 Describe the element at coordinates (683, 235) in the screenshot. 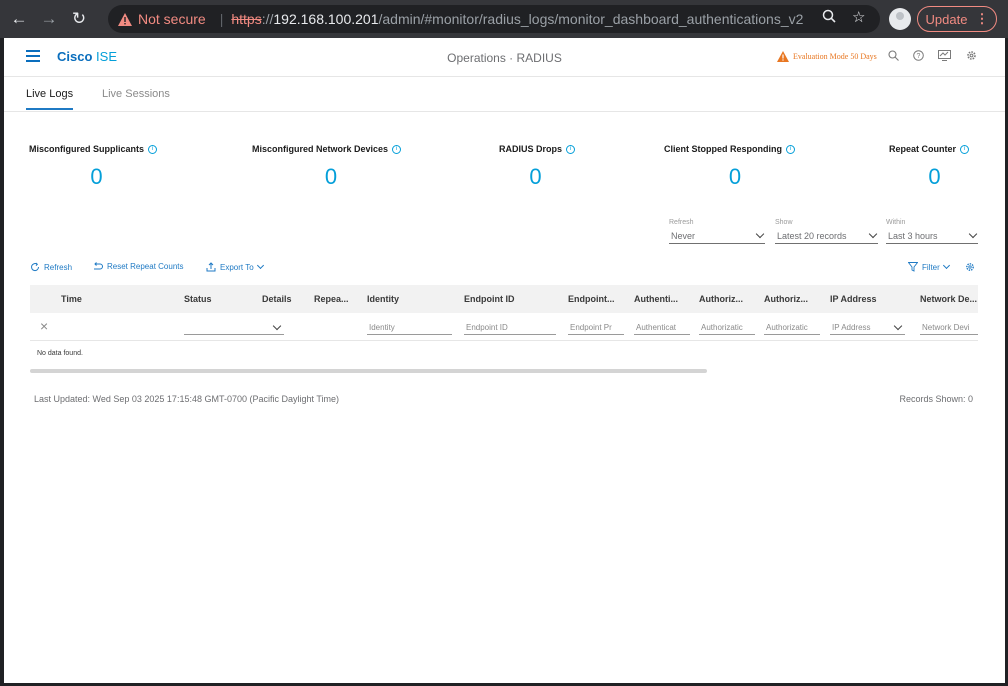

I see `refresh-value: Never` at that location.